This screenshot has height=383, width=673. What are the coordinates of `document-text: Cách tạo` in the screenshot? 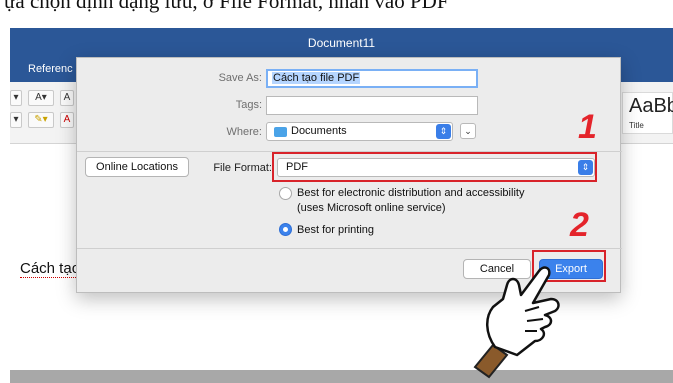 It's located at (50, 269).